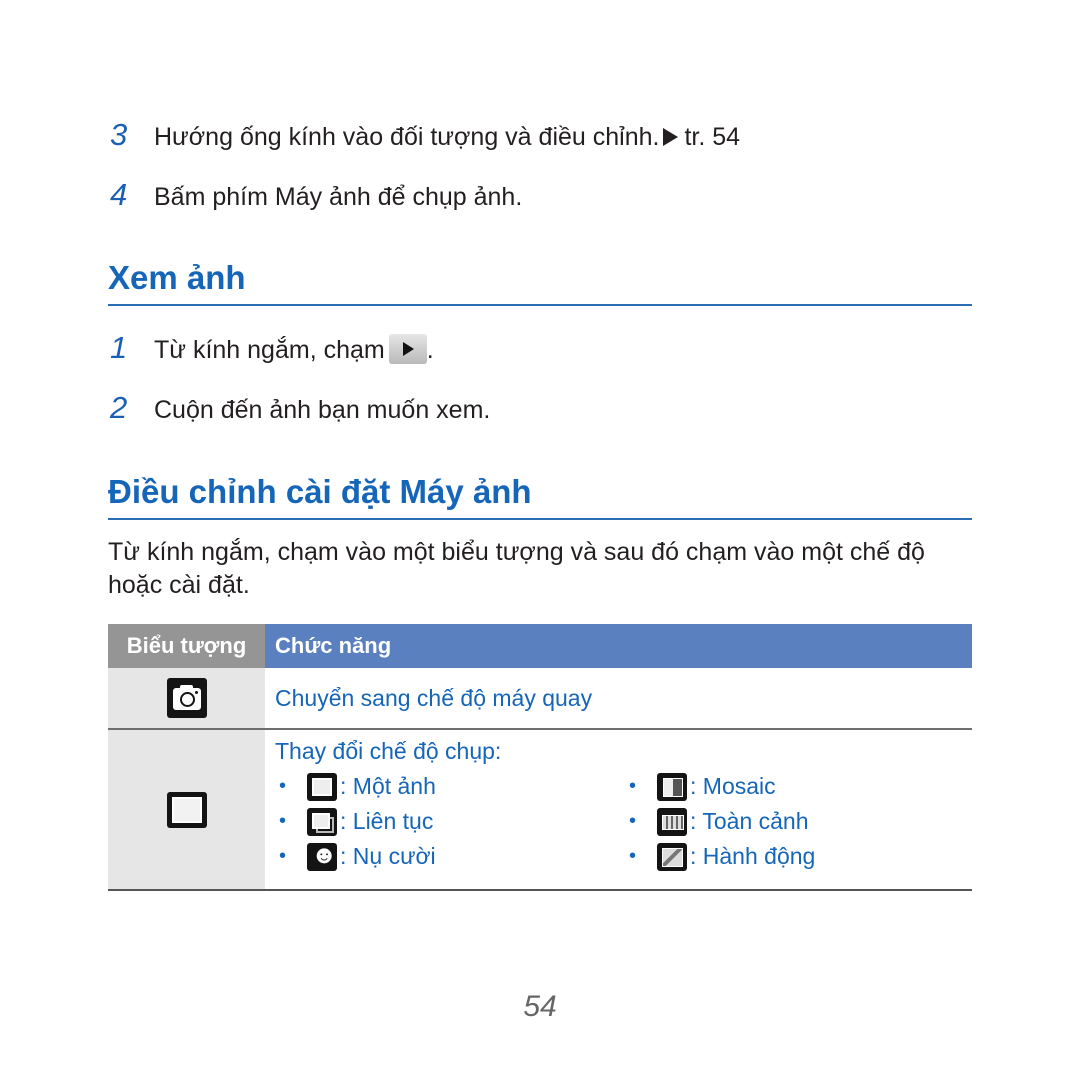 This screenshot has height=1080, width=1080. Describe the element at coordinates (540, 1006) in the screenshot. I see `page-number: 54` at that location.